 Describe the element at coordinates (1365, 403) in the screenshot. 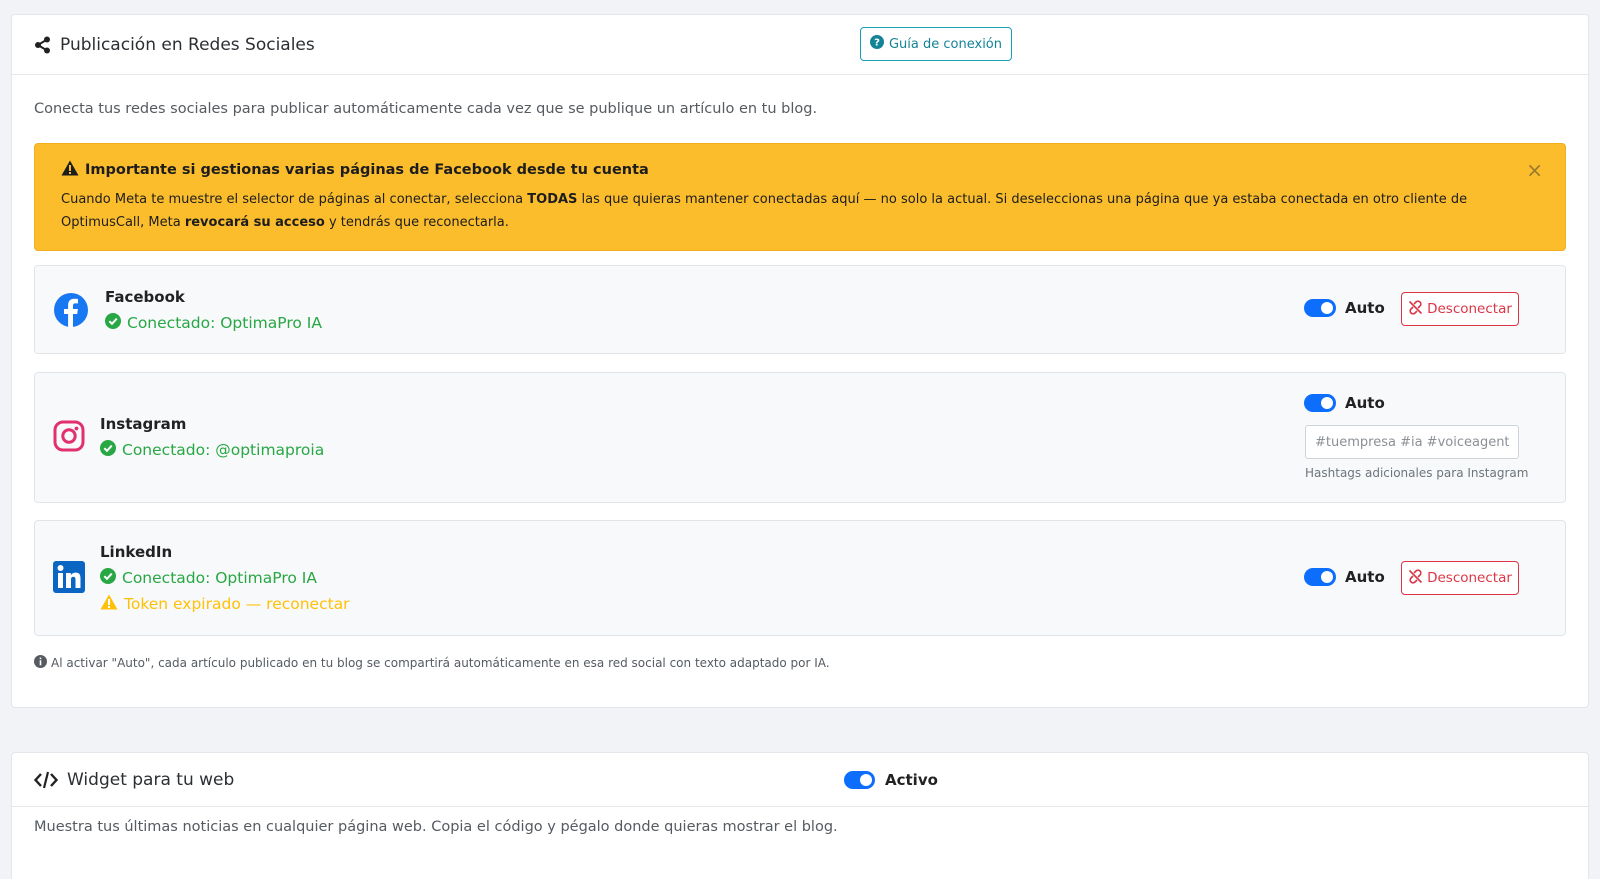

I see `instagram-auto-label: Auto` at that location.